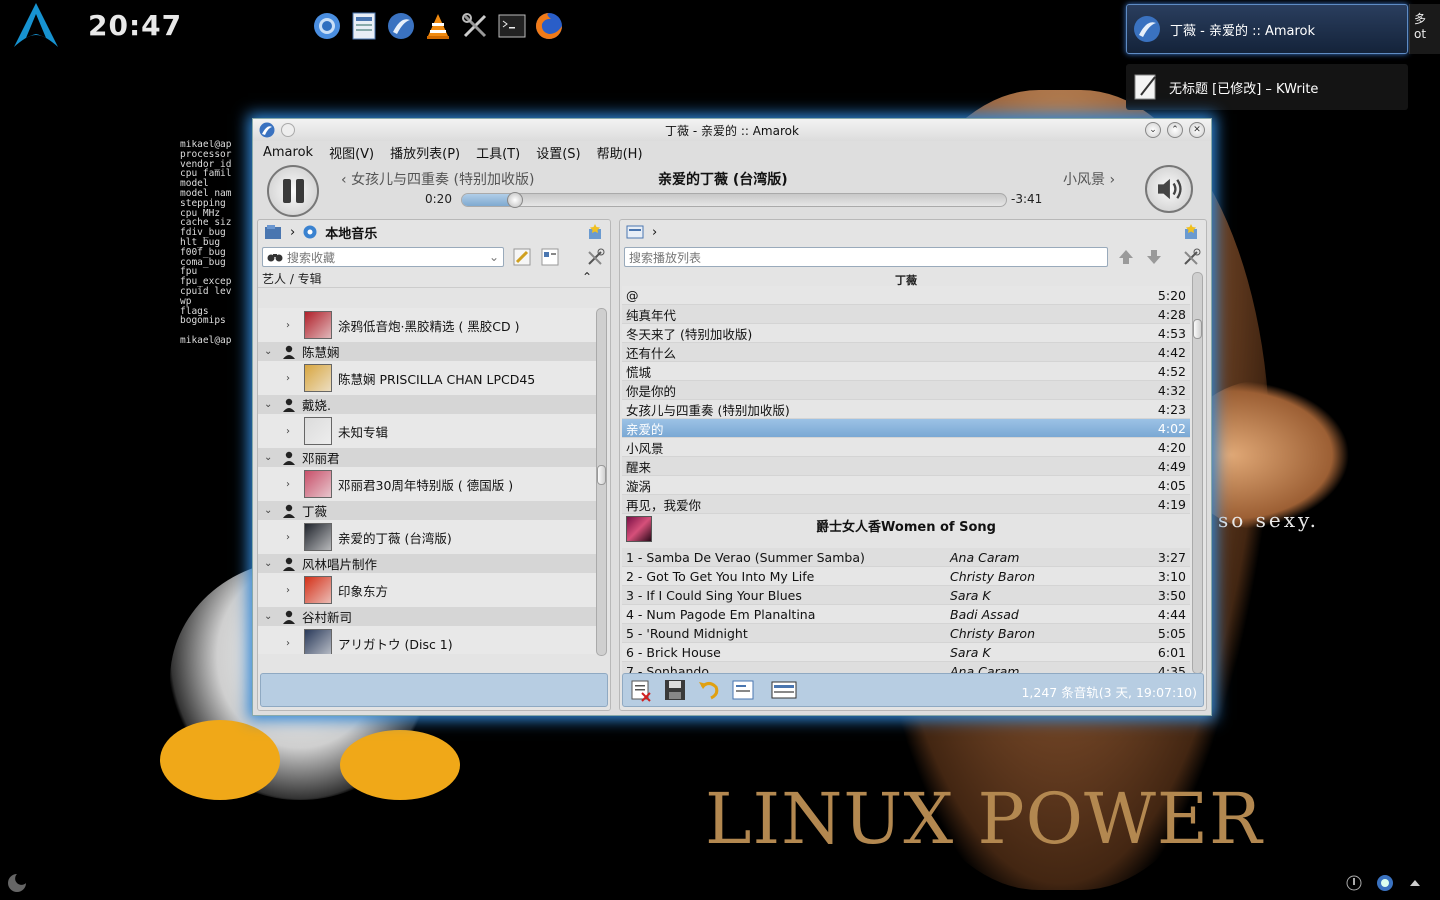  What do you see at coordinates (866, 257) in the screenshot?
I see `playlist-search-input: 搜索播放列表` at bounding box center [866, 257].